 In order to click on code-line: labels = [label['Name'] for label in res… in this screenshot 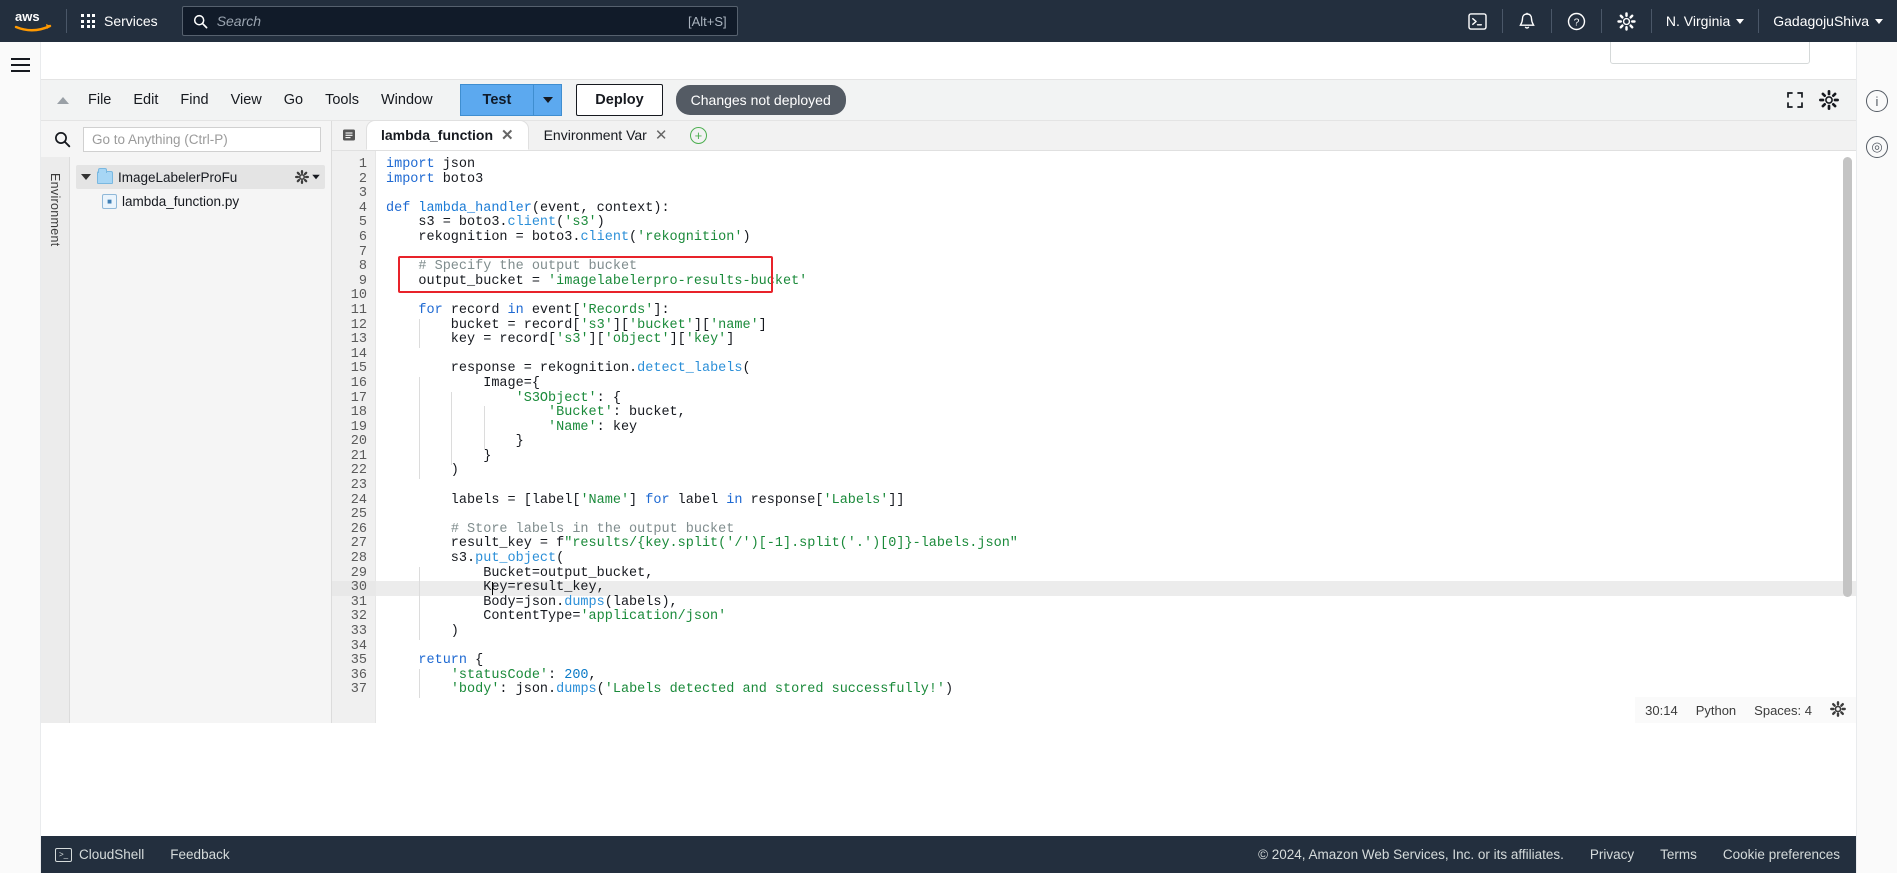, I will do `click(1121, 501)`.